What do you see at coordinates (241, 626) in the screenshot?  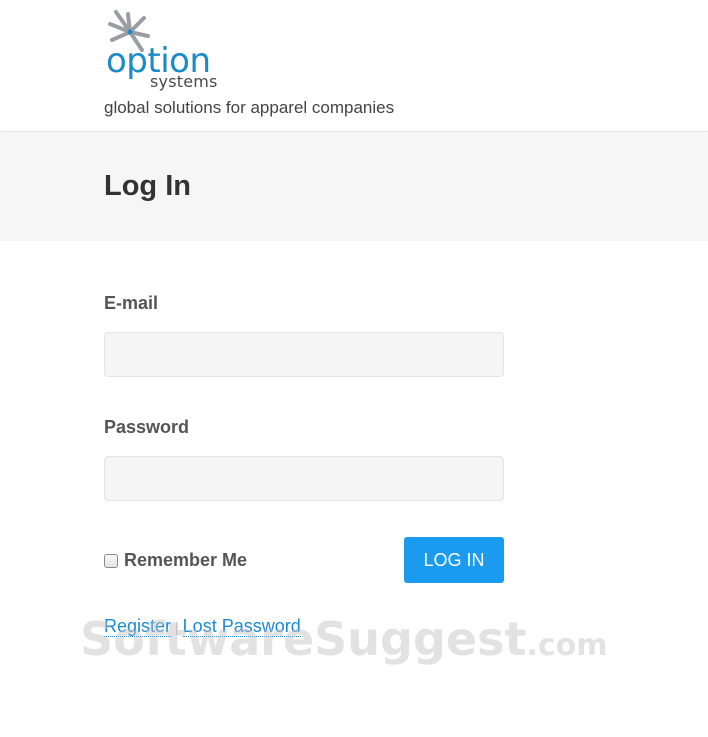 I see `lost-password-link: Lost Password` at bounding box center [241, 626].